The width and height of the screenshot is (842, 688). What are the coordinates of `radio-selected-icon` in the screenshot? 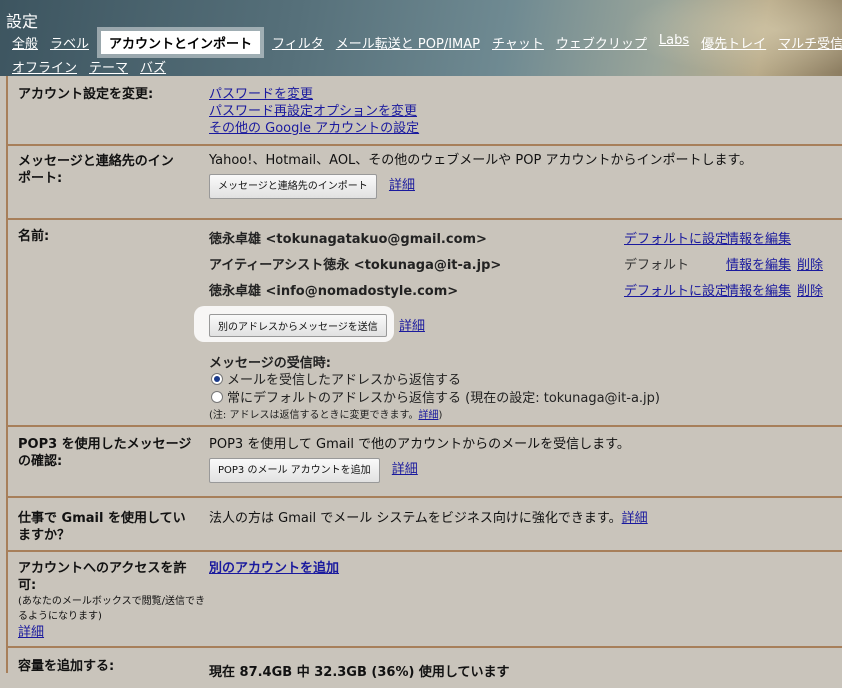 It's located at (217, 379).